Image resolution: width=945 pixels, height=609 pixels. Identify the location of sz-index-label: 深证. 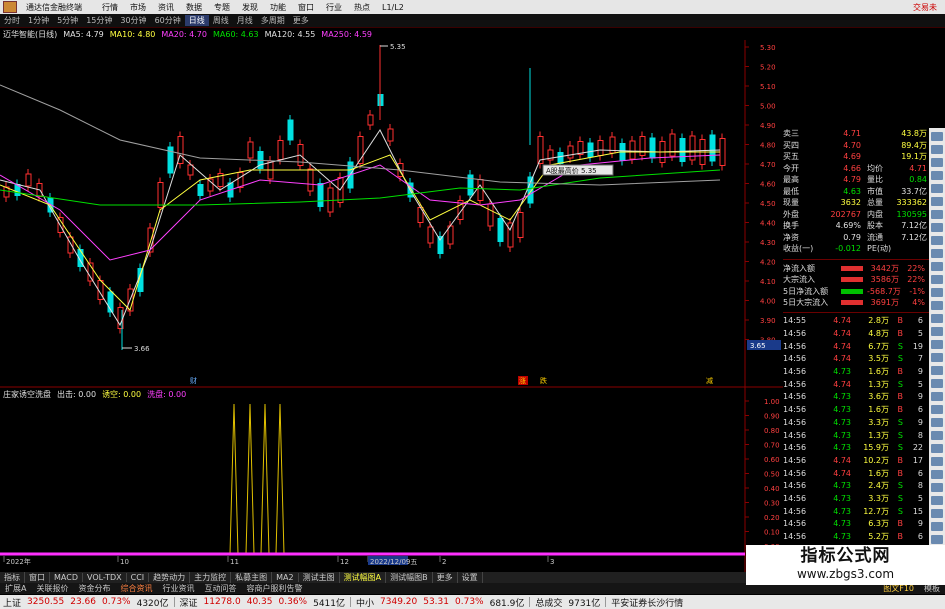
(189, 602).